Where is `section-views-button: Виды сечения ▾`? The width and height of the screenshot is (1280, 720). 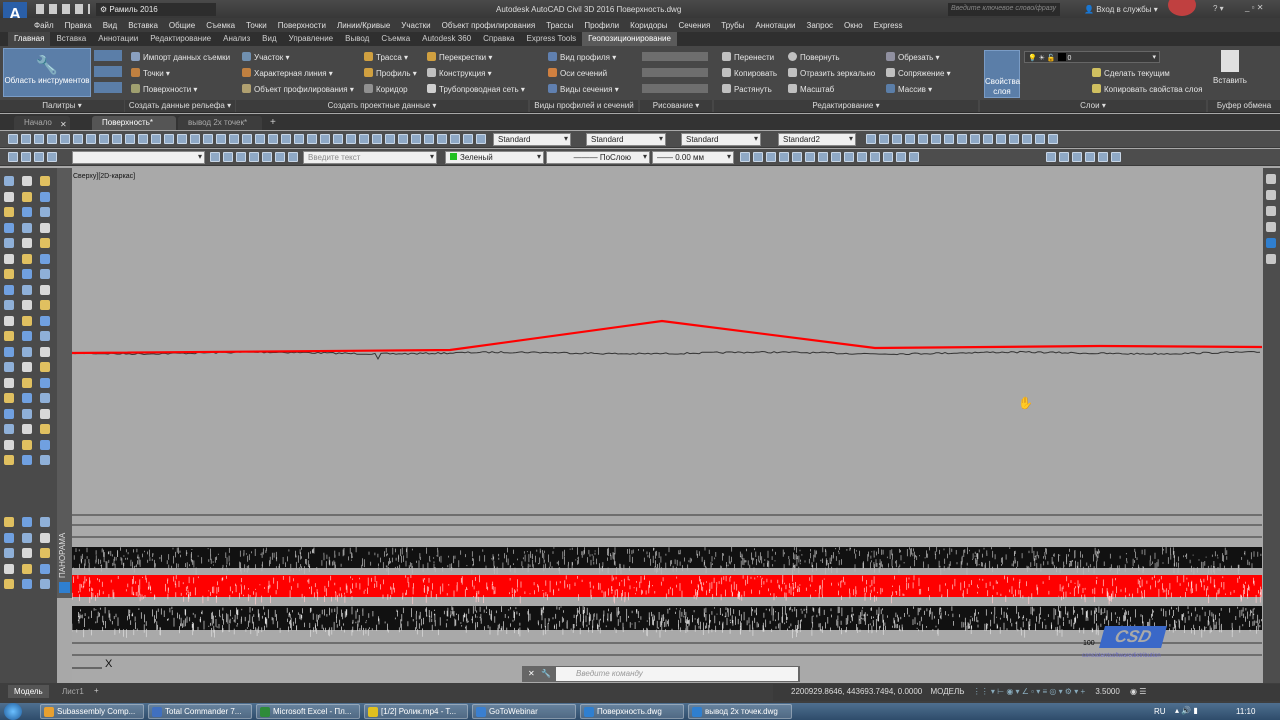 section-views-button: Виды сечения ▾ is located at coordinates (583, 89).